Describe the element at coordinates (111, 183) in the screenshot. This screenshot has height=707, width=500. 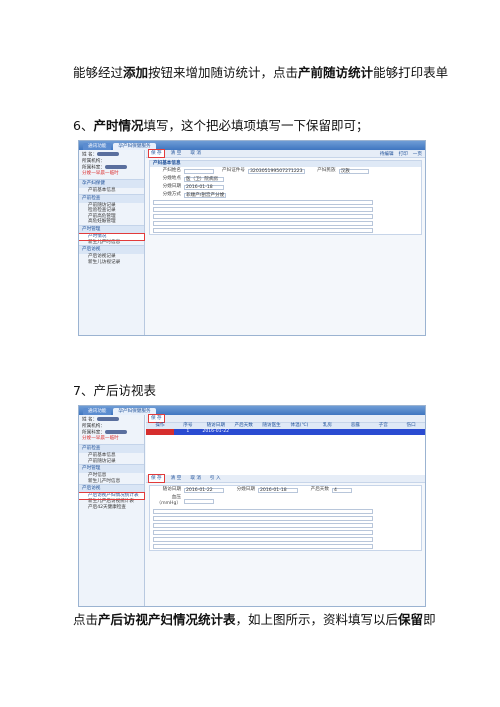
I see `sidebar-head: 孕产妇保健` at that location.